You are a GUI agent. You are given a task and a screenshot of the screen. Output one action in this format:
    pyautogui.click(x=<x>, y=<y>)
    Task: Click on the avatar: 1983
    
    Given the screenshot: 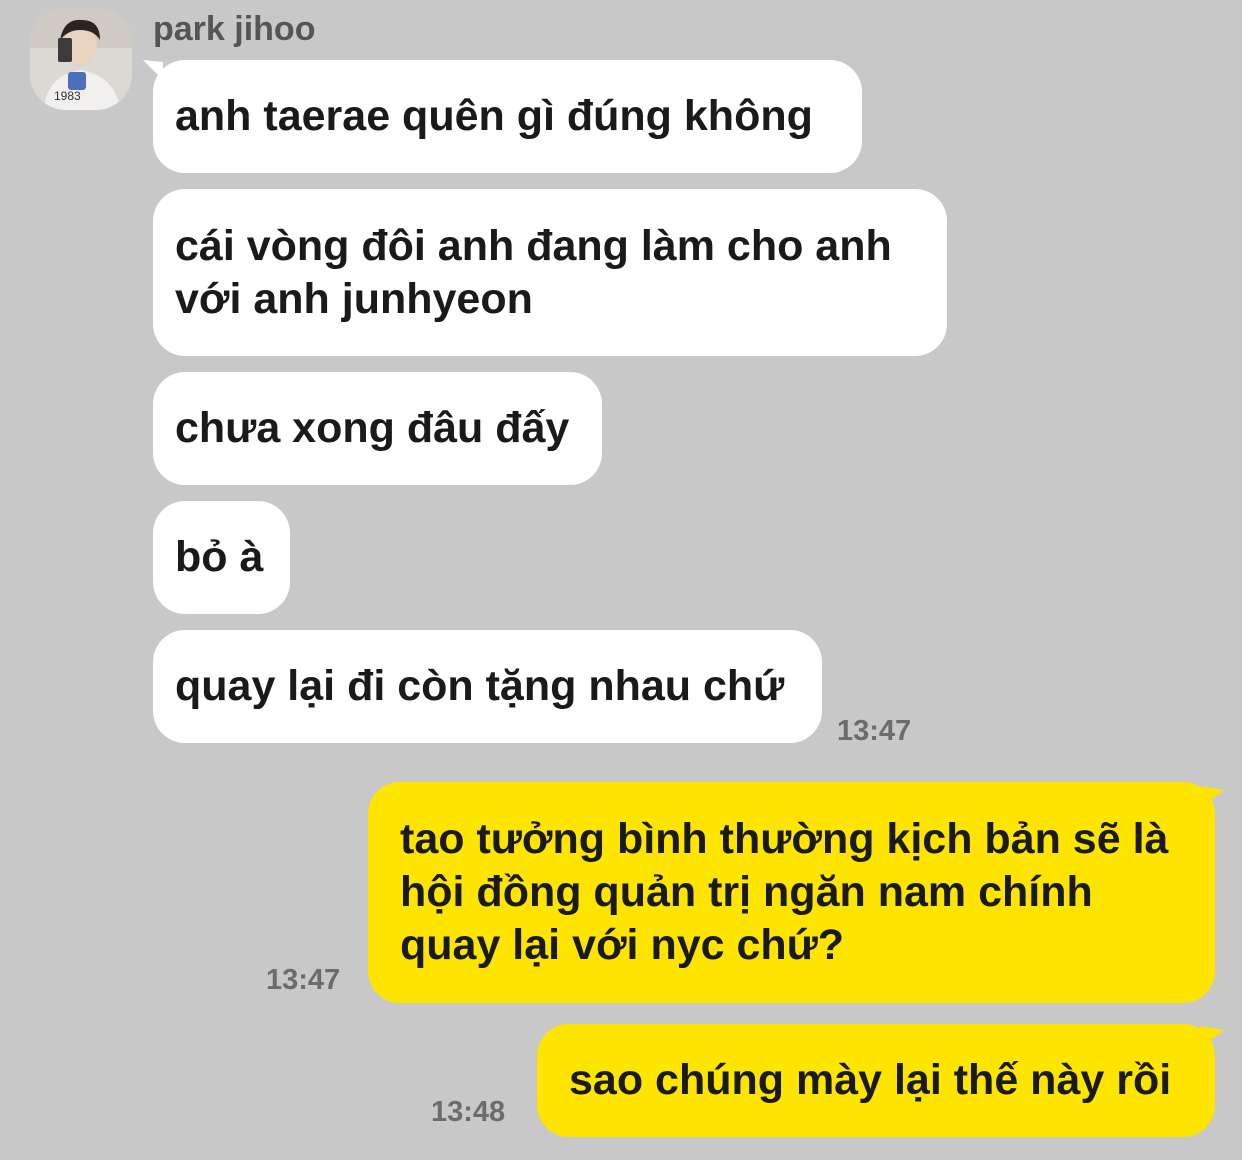 What is the action you would take?
    pyautogui.click(x=81, y=59)
    